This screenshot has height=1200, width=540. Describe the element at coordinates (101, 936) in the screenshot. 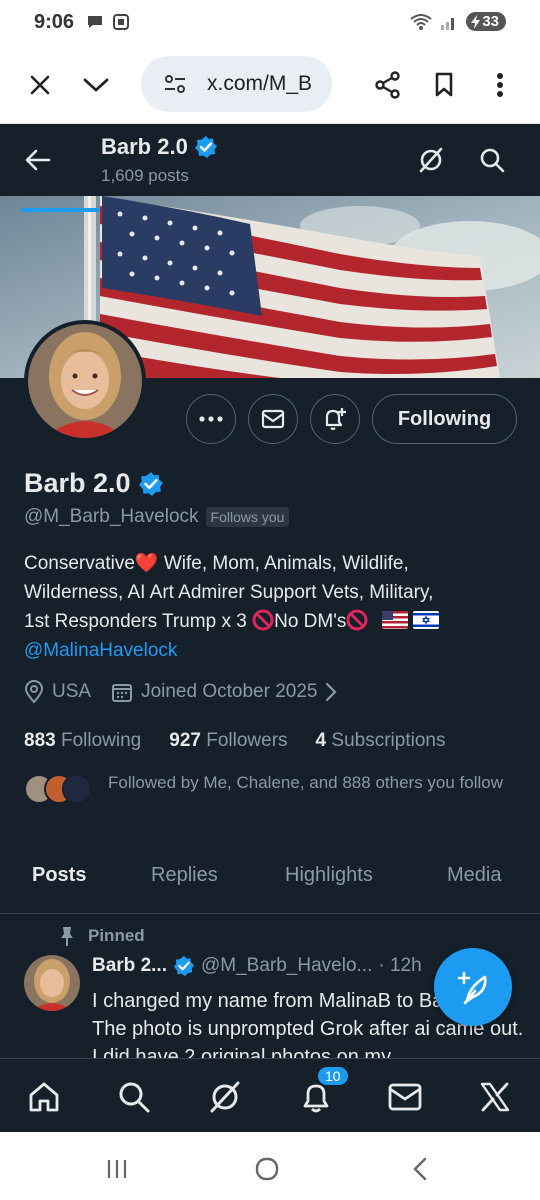

I see `pinned-label: Pinned` at that location.